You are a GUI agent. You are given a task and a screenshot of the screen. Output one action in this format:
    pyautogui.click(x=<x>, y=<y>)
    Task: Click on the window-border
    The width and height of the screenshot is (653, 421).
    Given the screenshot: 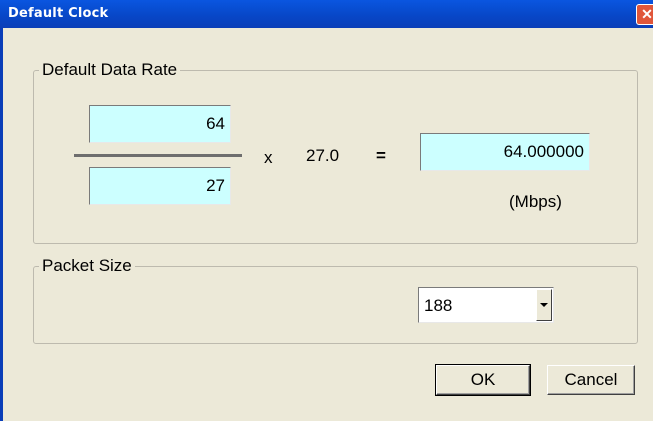 What is the action you would take?
    pyautogui.click(x=1, y=224)
    